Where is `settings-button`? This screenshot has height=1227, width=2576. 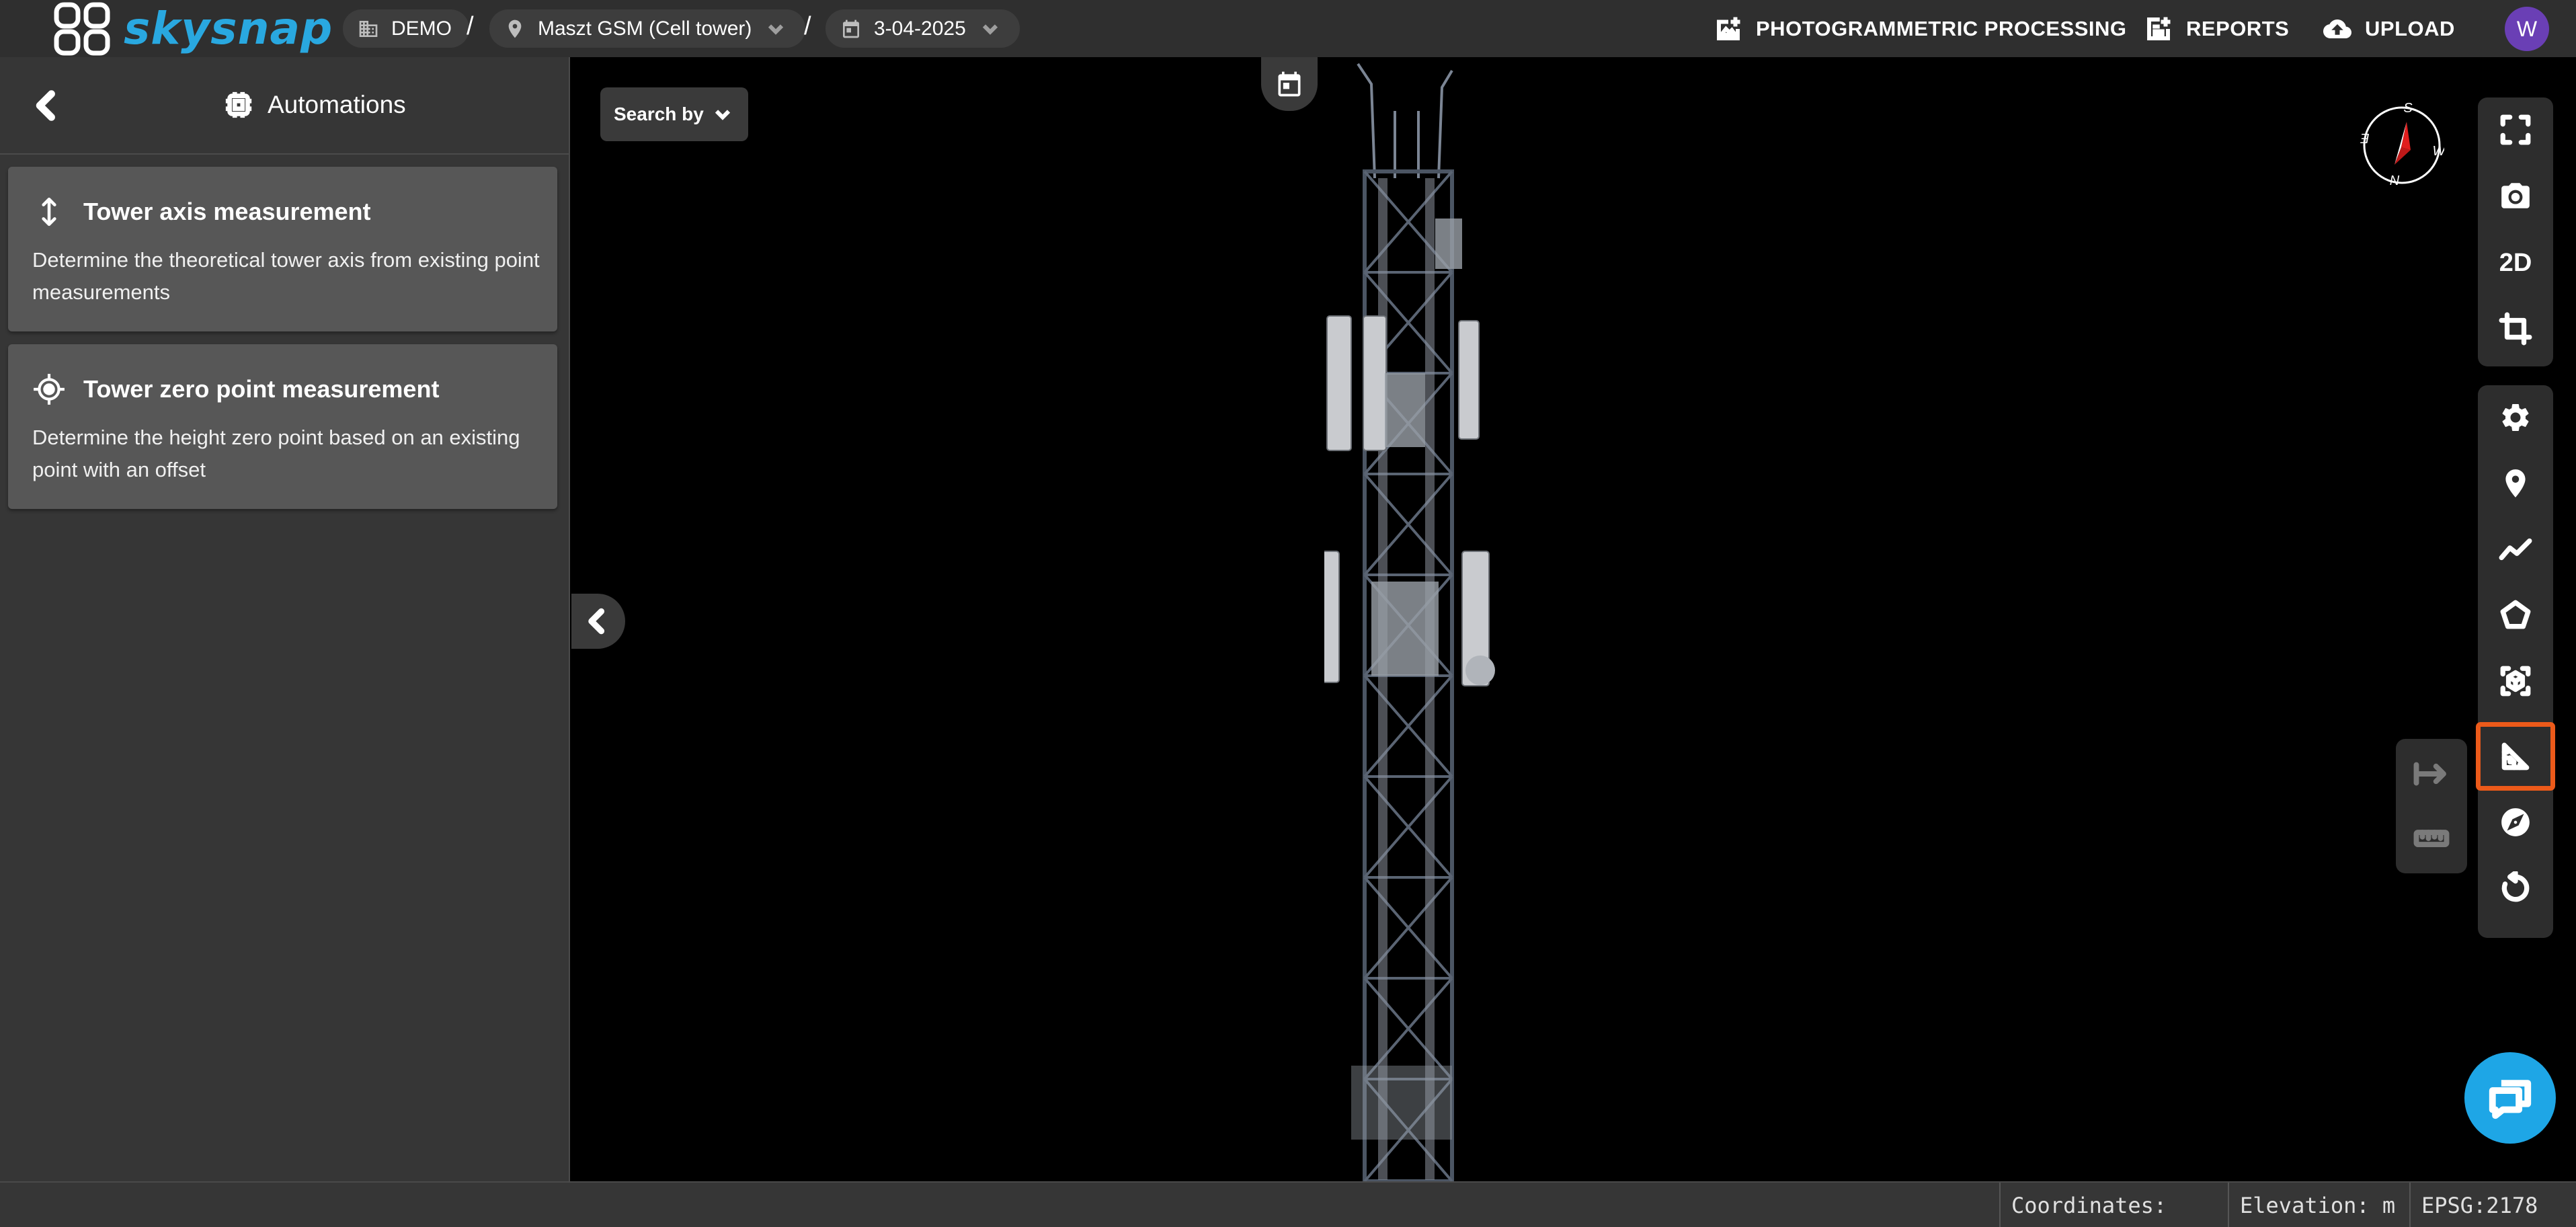
settings-button is located at coordinates (2515, 417).